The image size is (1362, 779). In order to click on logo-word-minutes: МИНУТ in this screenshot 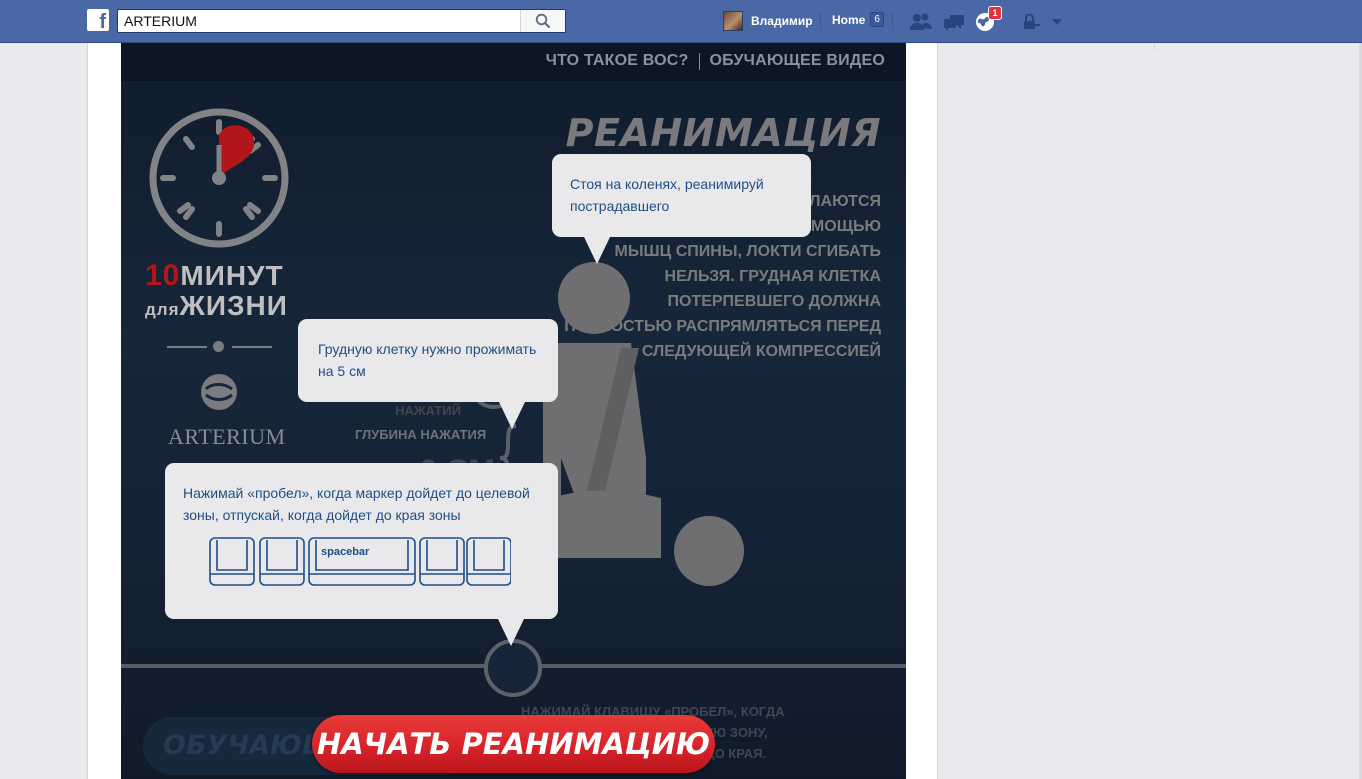, I will do `click(232, 275)`.